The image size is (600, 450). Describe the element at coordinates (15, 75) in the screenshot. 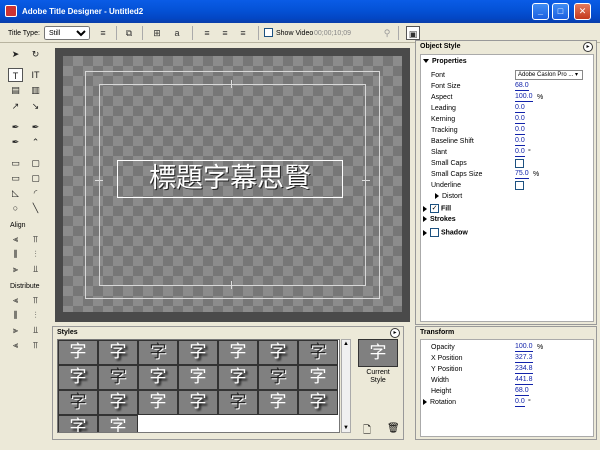

I see `type-tool-icon: T` at that location.